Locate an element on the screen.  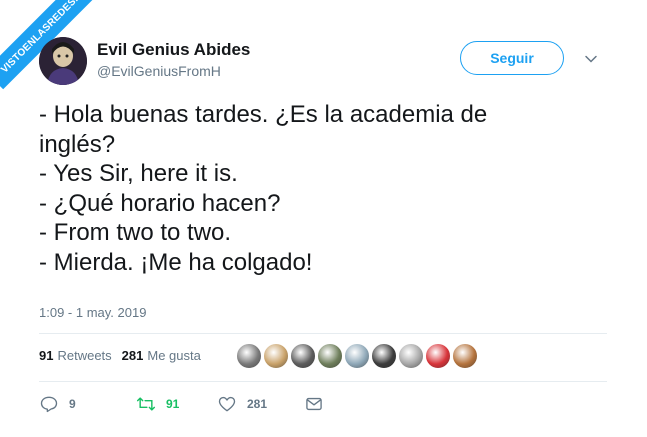
author-display-name: Evil Genius Abides is located at coordinates (173, 50).